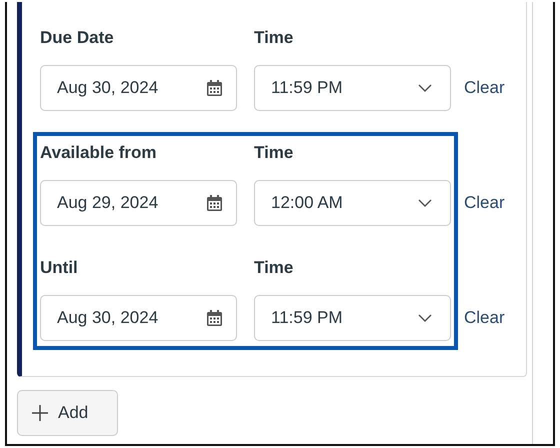 The image size is (560, 448). I want to click on field-label: Until, so click(59, 268).